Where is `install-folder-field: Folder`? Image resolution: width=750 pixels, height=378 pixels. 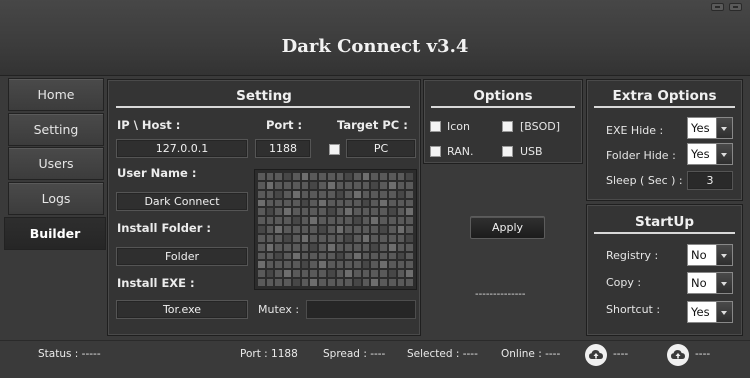
install-folder-field: Folder is located at coordinates (182, 256).